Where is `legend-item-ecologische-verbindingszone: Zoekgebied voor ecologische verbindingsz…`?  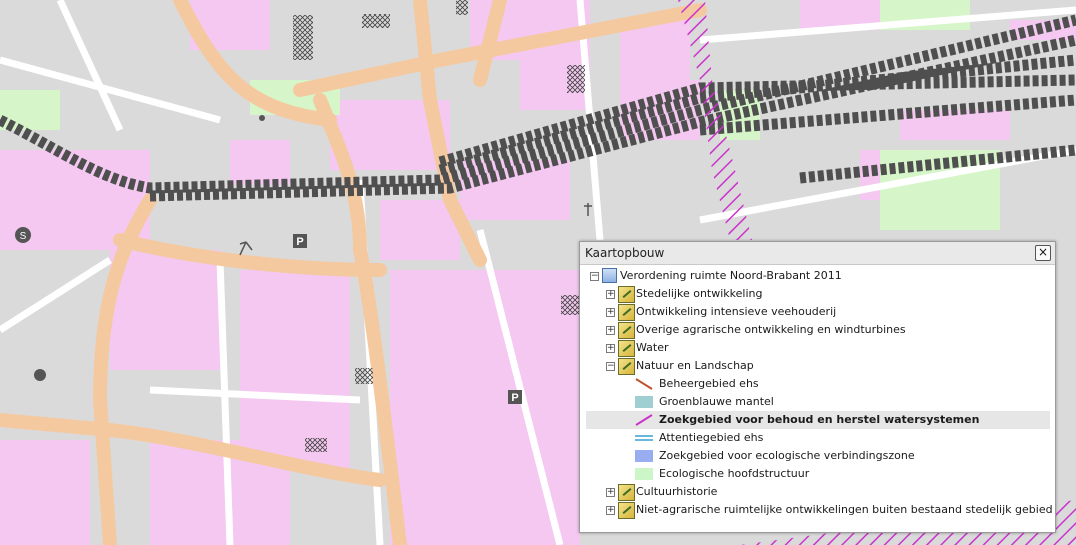 legend-item-ecologische-verbindingszone: Zoekgebied voor ecologische verbindingsz… is located at coordinates (817, 456).